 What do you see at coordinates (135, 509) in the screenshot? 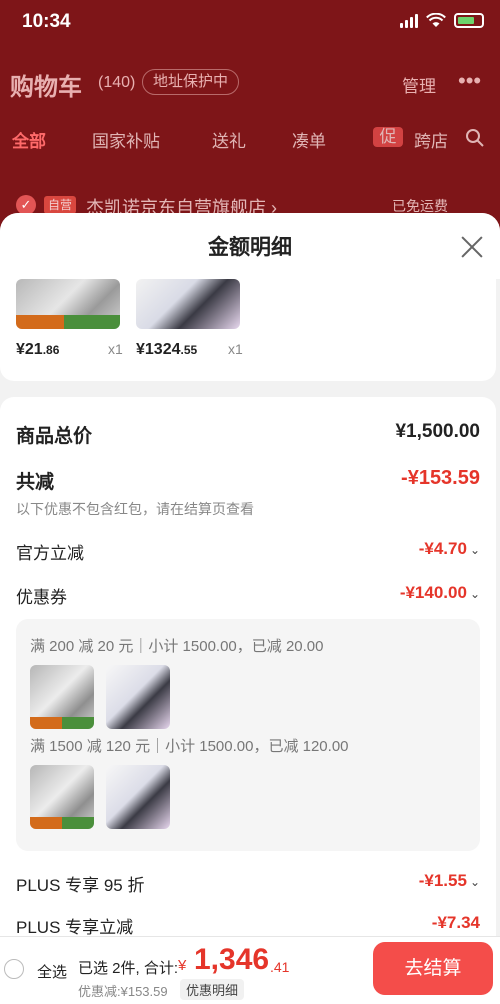
I see `discount-note: 以下优惠不包含红包，请在结算页查看` at bounding box center [135, 509].